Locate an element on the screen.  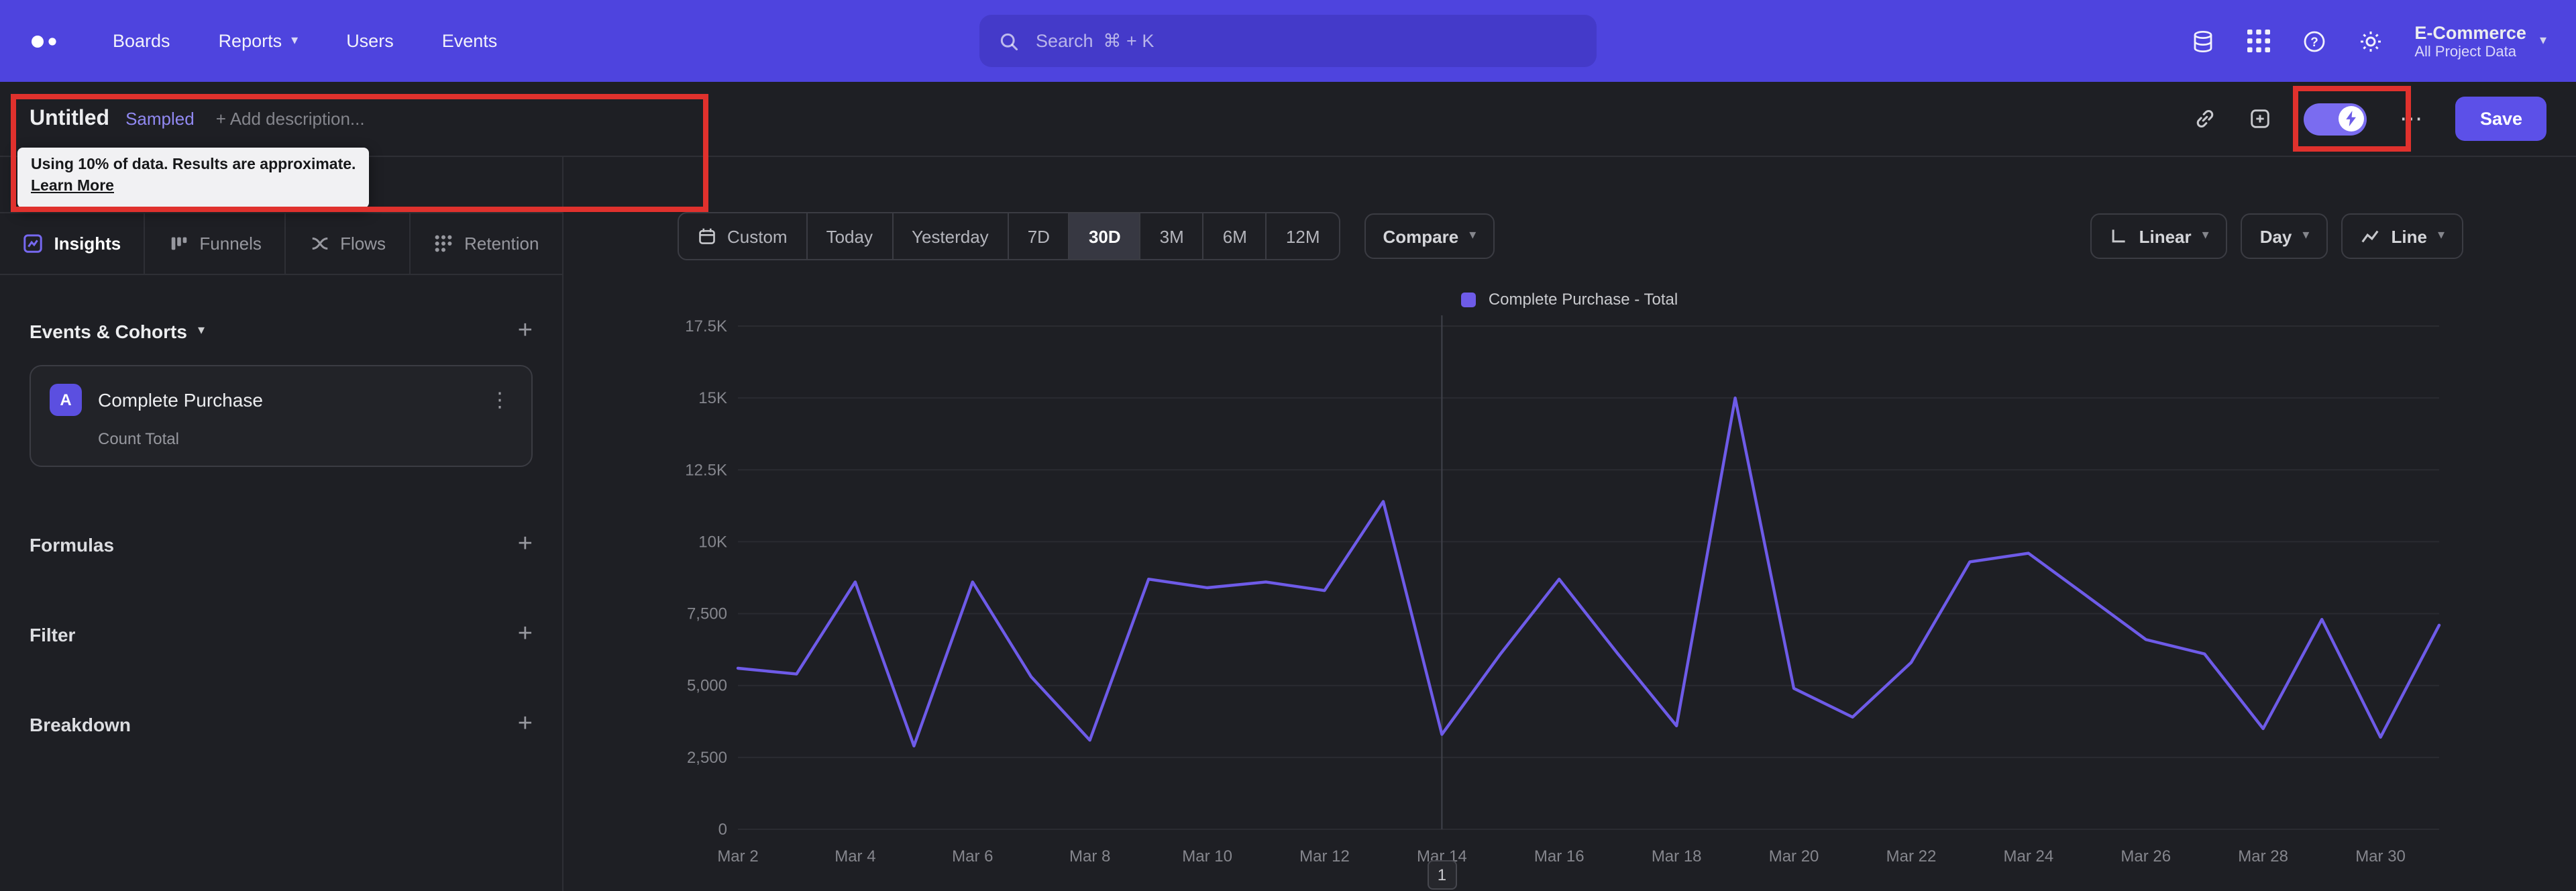
svg-text: Mar 8 is located at coordinates (1089, 857).